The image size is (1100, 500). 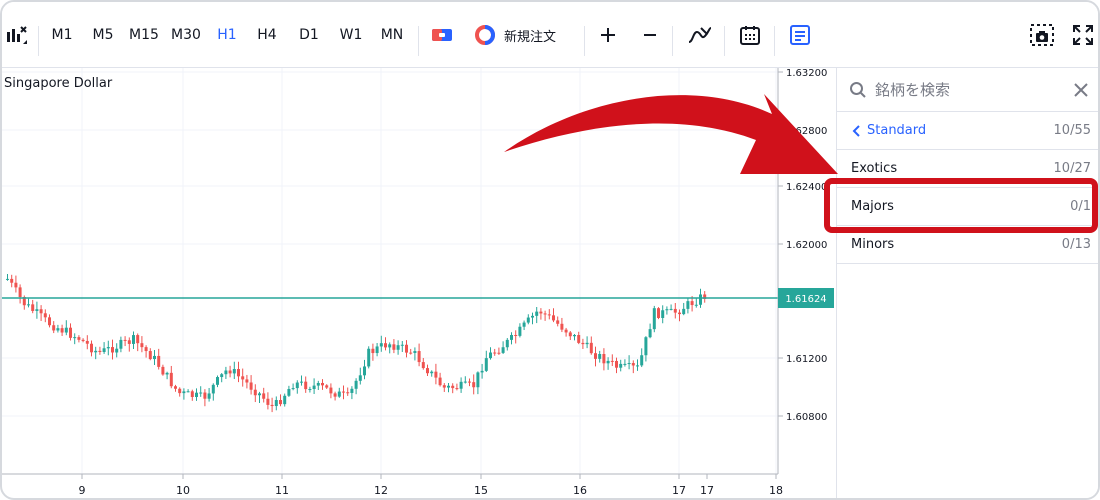 I want to click on search-input, so click(x=965, y=89).